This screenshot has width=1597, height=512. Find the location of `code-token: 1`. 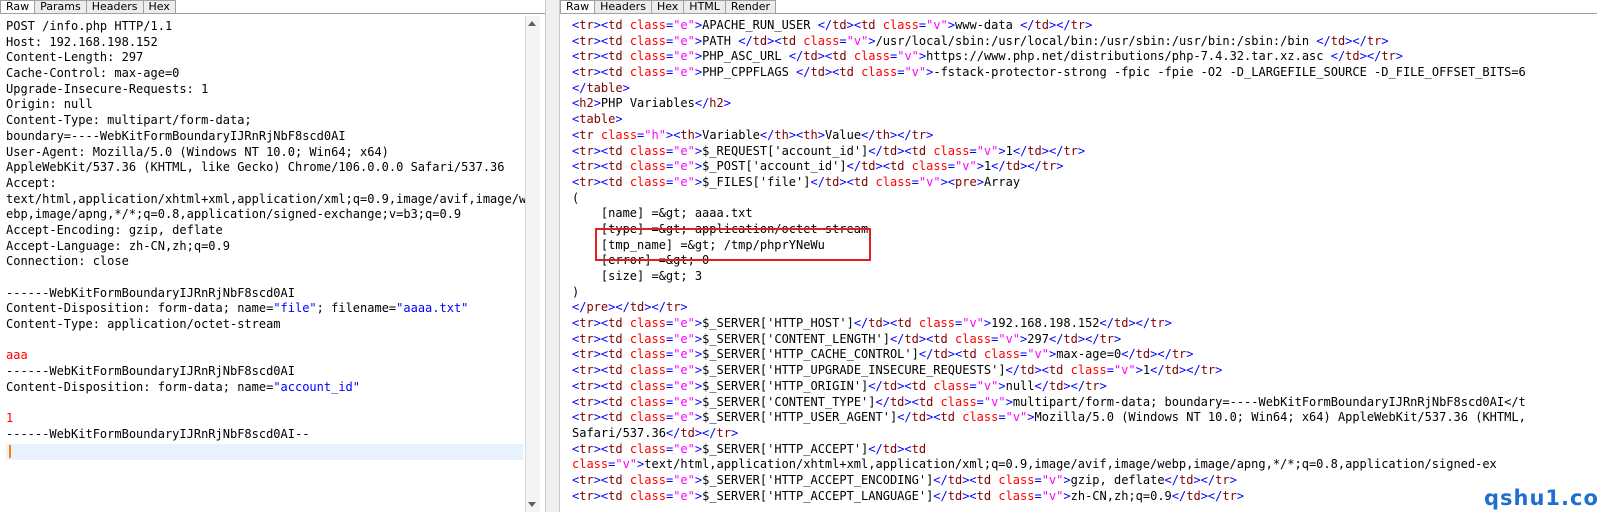

code-token: 1 is located at coordinates (10, 418).